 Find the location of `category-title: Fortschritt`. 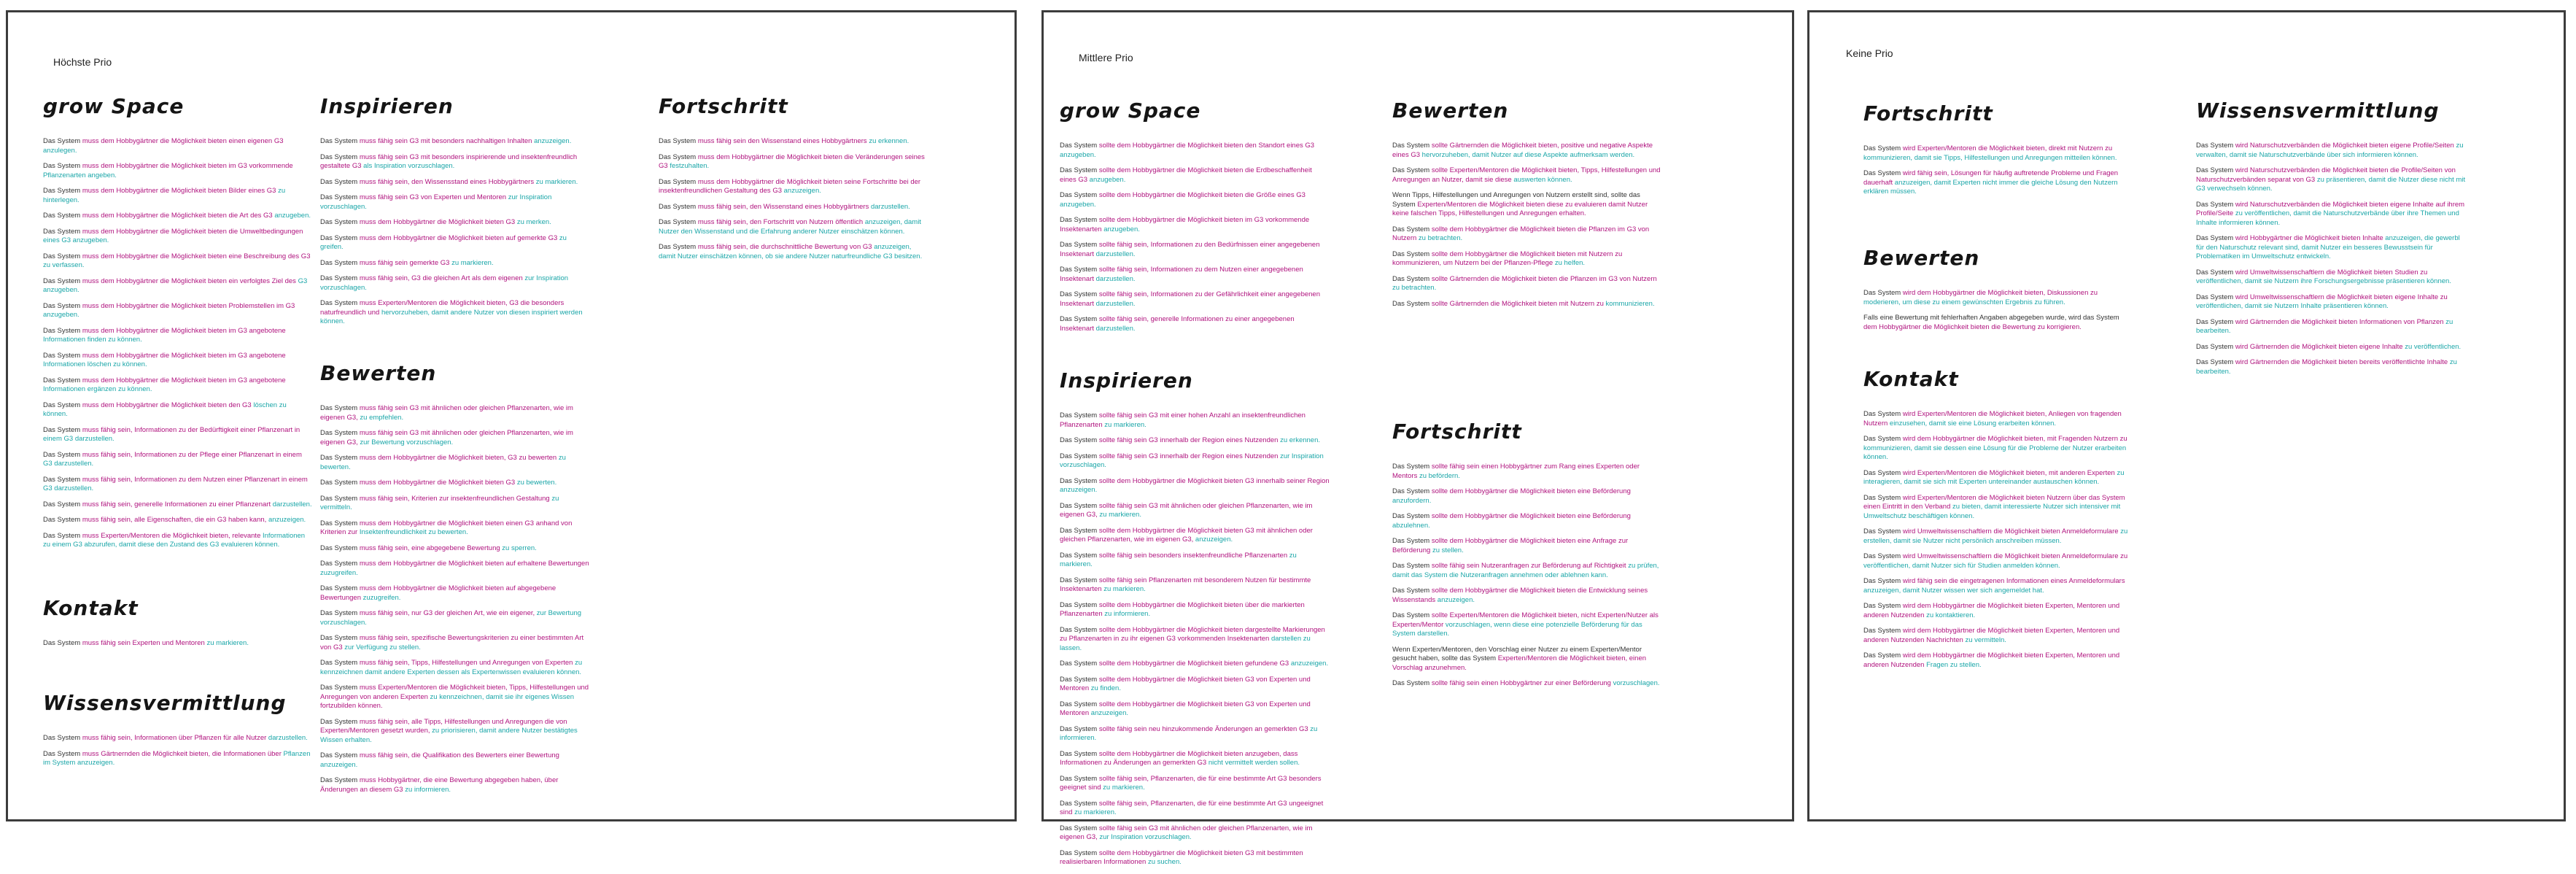

category-title: Fortschritt is located at coordinates (1928, 113).